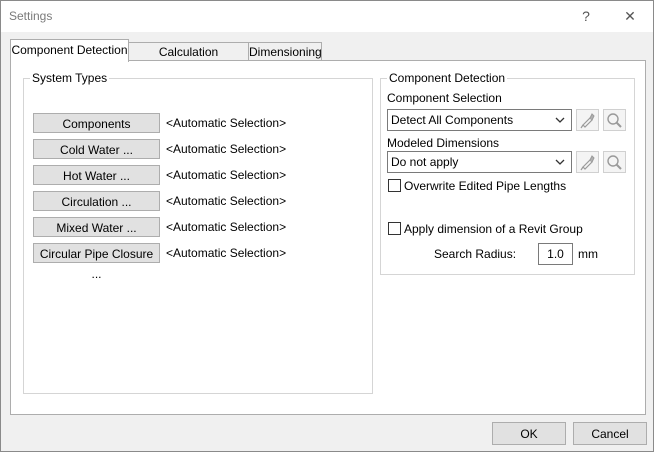 Image resolution: width=654 pixels, height=452 pixels. I want to click on component-selection-dropdown: Detect All Components, so click(479, 120).